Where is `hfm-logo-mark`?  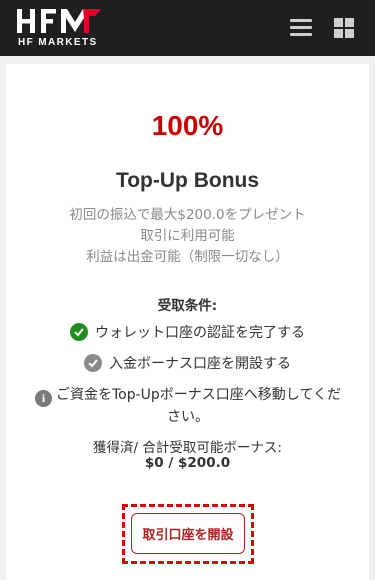
hfm-logo-mark is located at coordinates (59, 21).